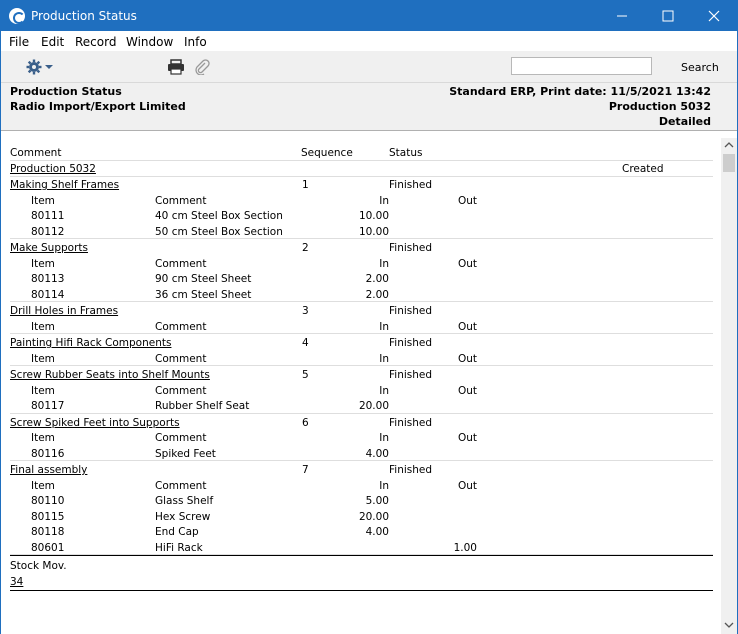  What do you see at coordinates (203, 279) in the screenshot?
I see `item-comment: 90 cm Steel Sheet` at bounding box center [203, 279].